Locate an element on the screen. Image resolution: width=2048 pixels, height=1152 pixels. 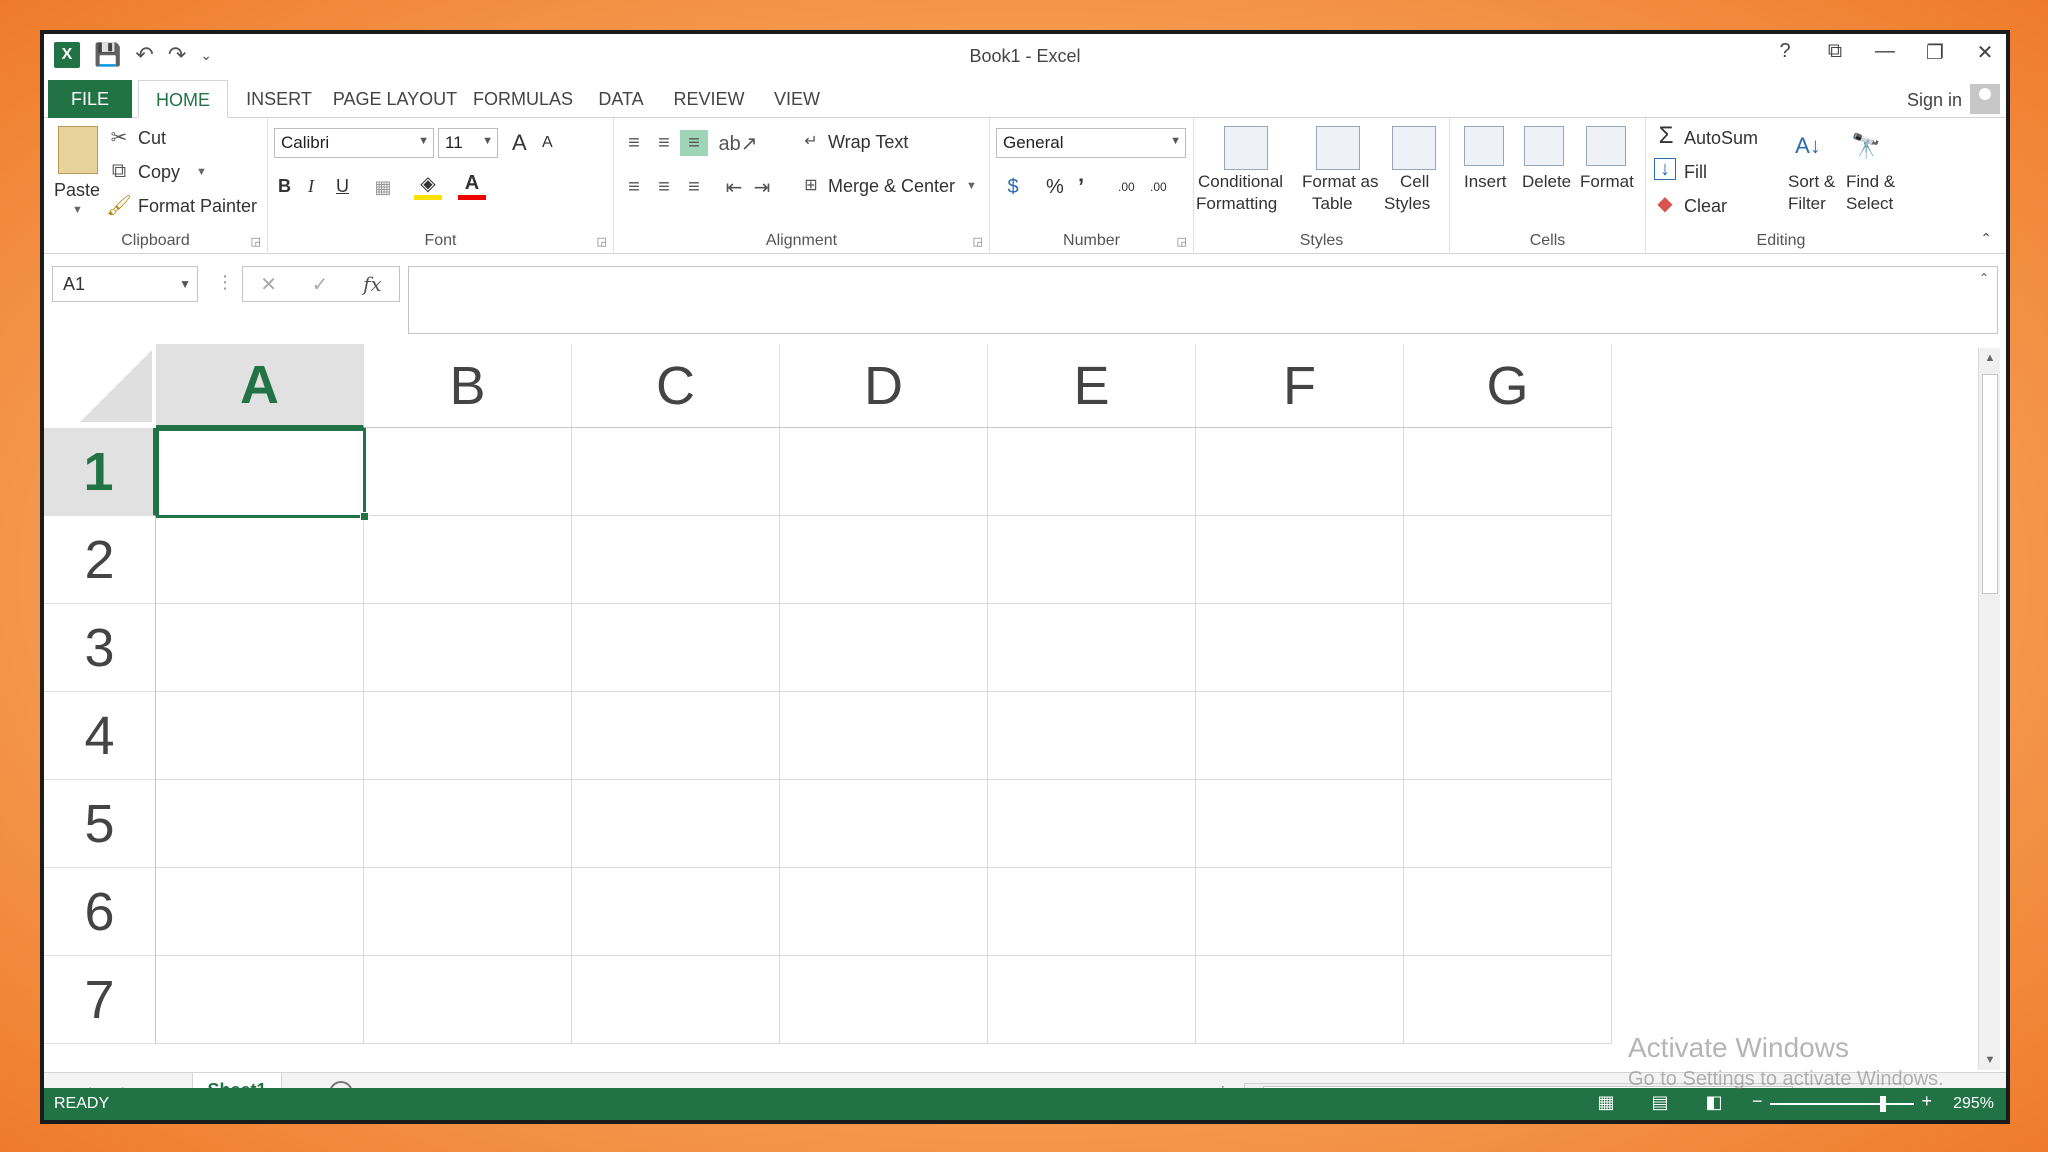
page-layout-view-icon: ▤ is located at coordinates (1660, 1102).